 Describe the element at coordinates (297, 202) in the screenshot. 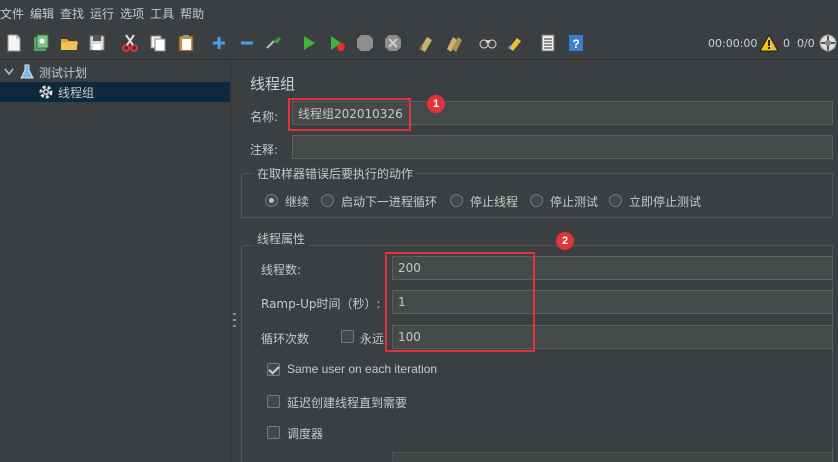

I see `radio-continue-label: 继续` at that location.